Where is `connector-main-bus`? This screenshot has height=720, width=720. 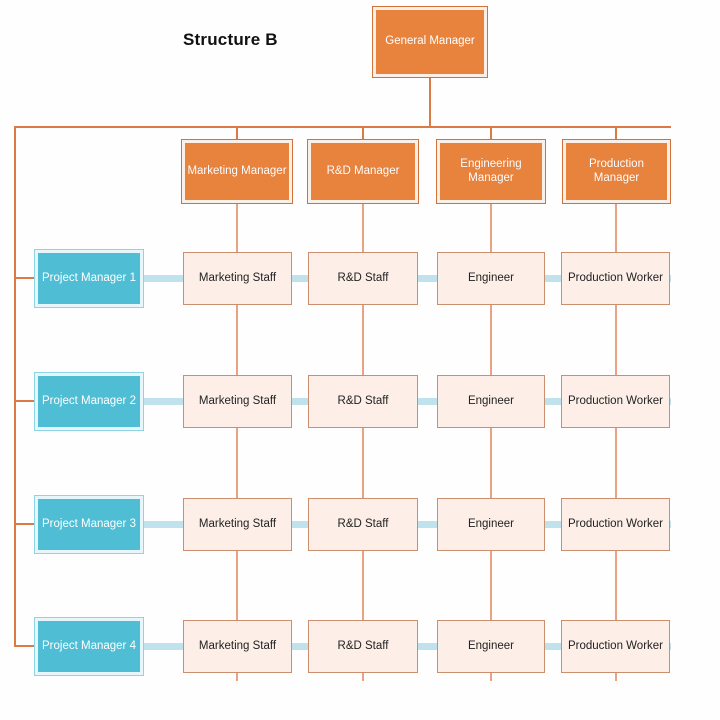
connector-main-bus is located at coordinates (342, 127).